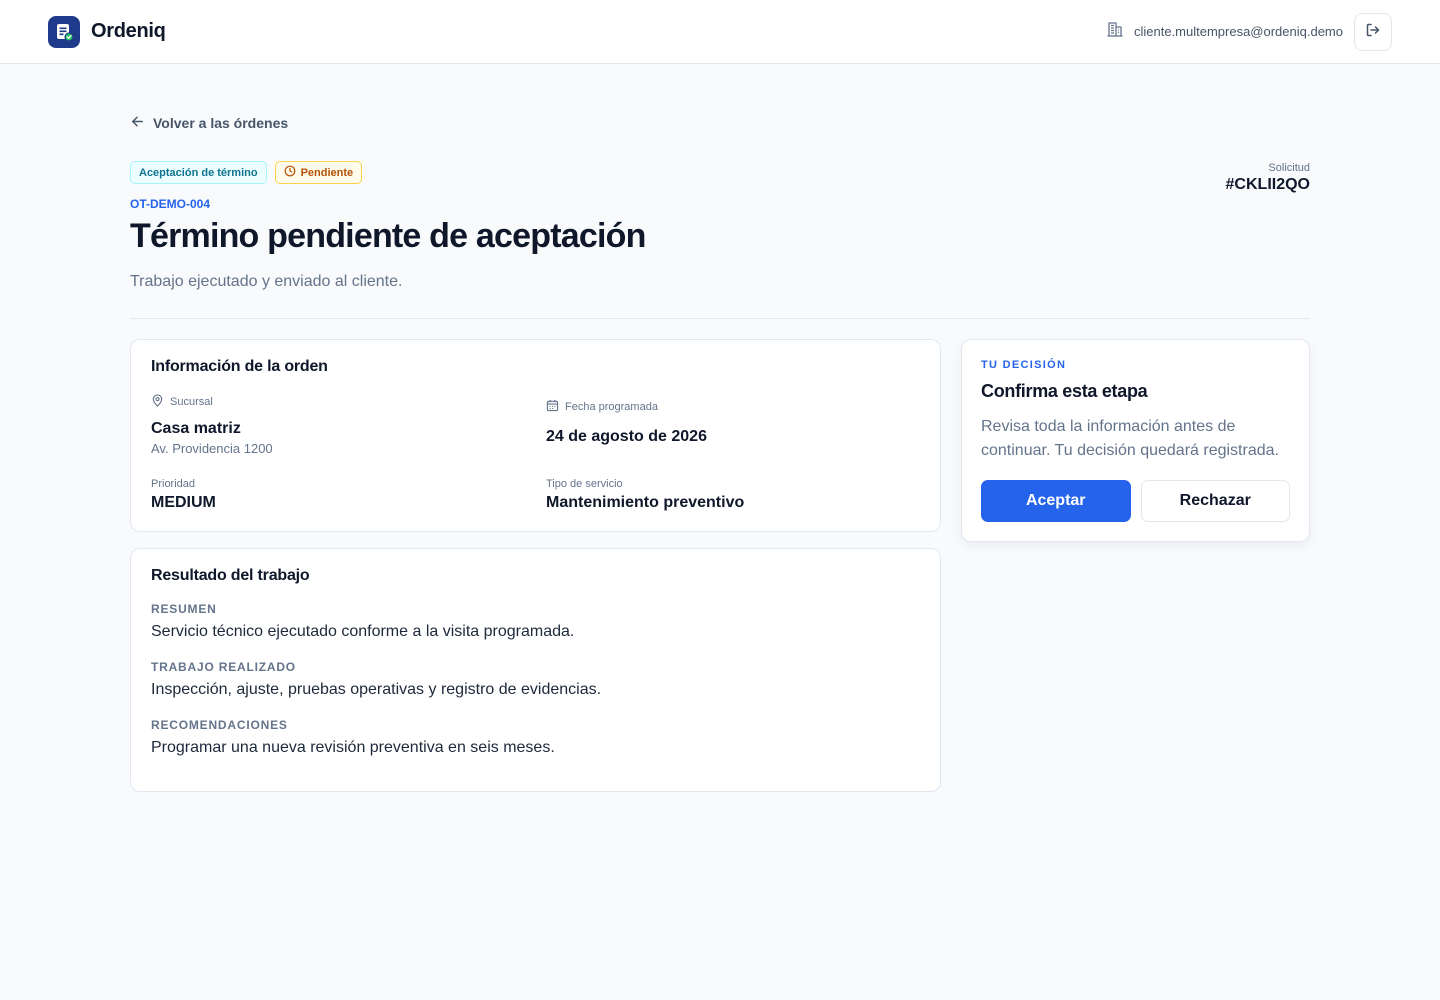 This screenshot has width=1440, height=1000. I want to click on badges: Aceptación de término Pendiente, so click(388, 172).